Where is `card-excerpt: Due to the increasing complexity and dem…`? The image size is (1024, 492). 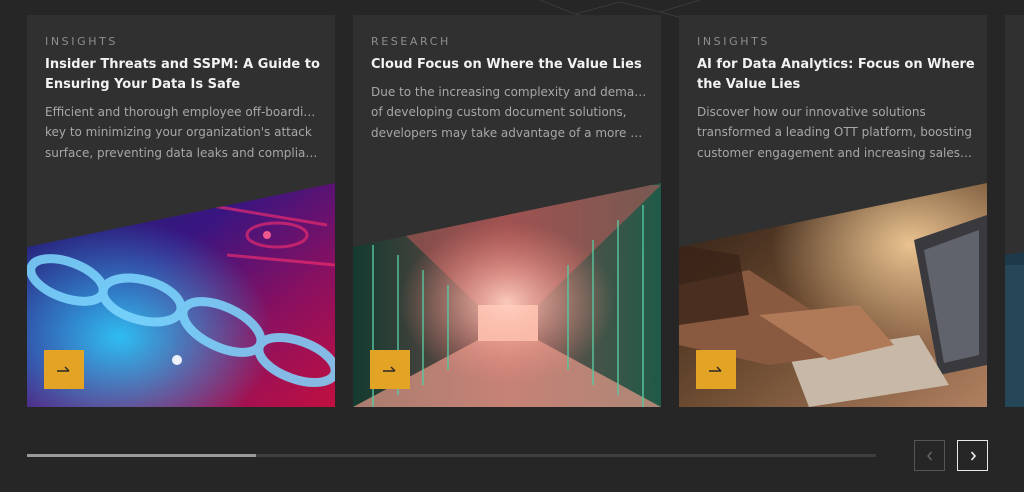 card-excerpt: Due to the increasing complexity and dem… is located at coordinates (509, 112).